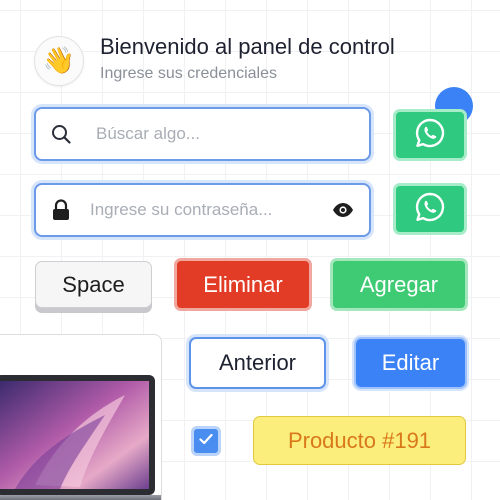 The image size is (500, 500). Describe the element at coordinates (257, 363) in the screenshot. I see `previous-button: Anterior` at that location.